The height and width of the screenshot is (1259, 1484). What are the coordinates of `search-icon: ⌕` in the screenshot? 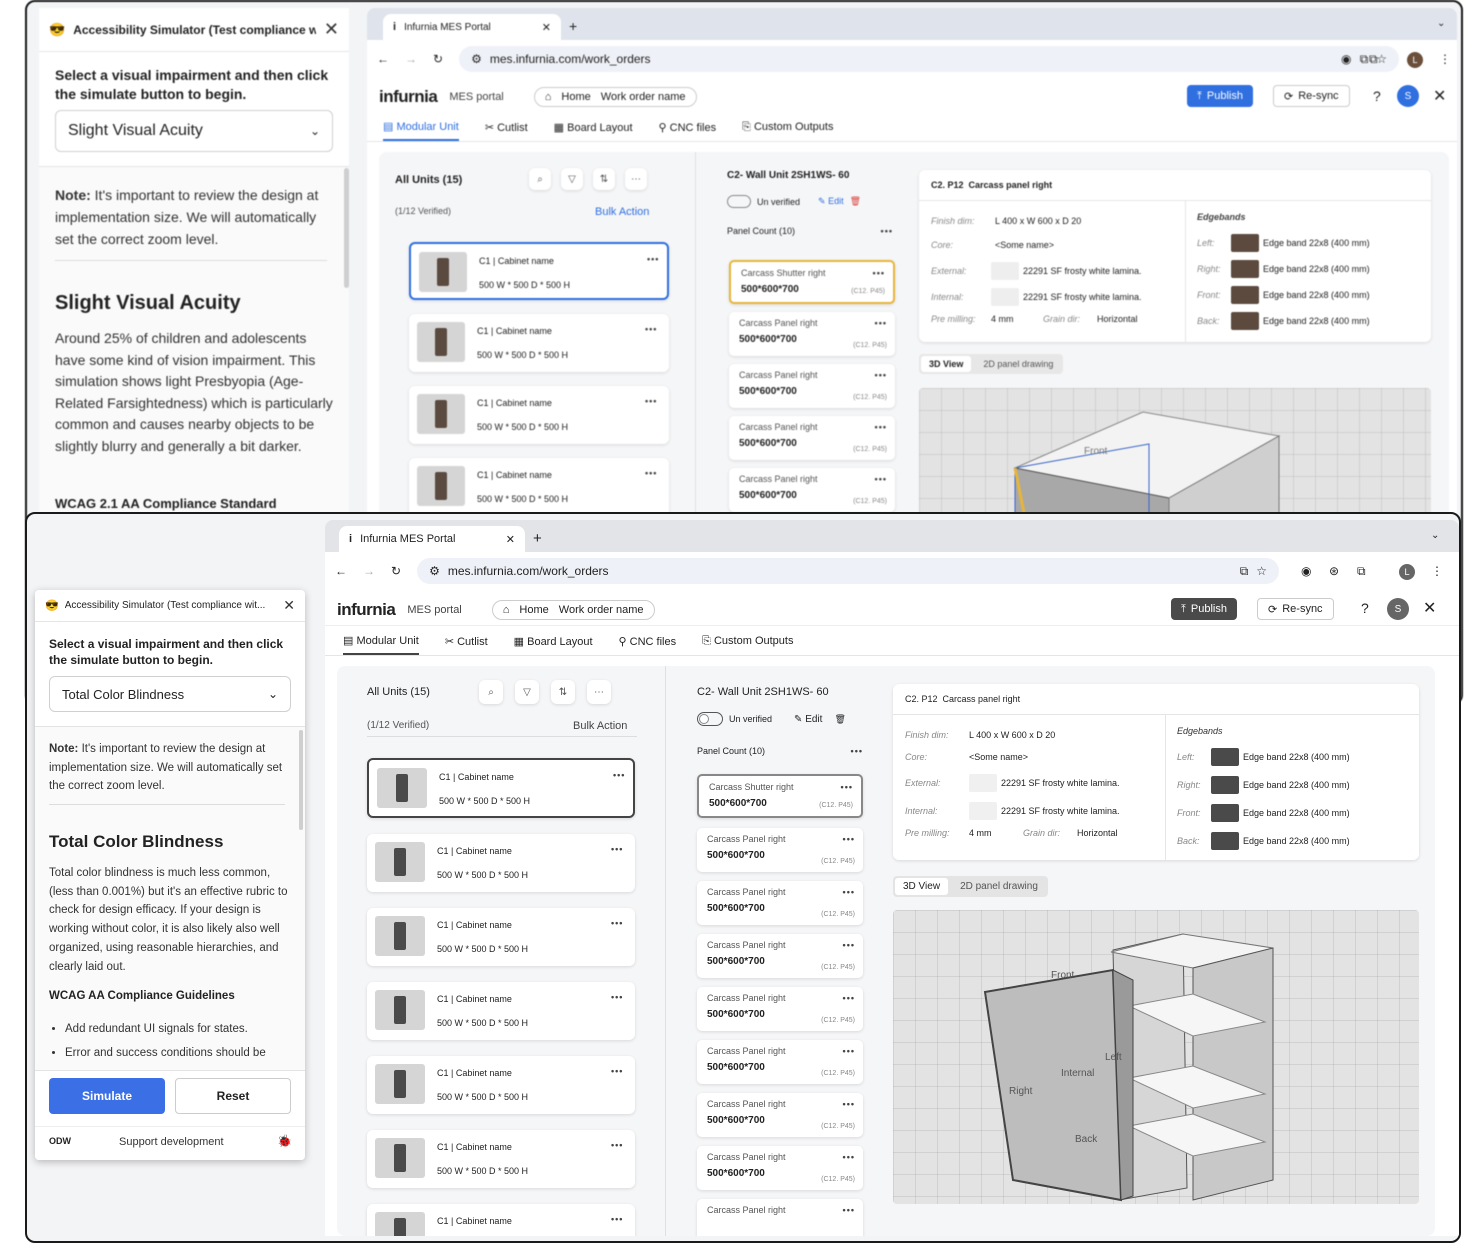 It's located at (540, 179).